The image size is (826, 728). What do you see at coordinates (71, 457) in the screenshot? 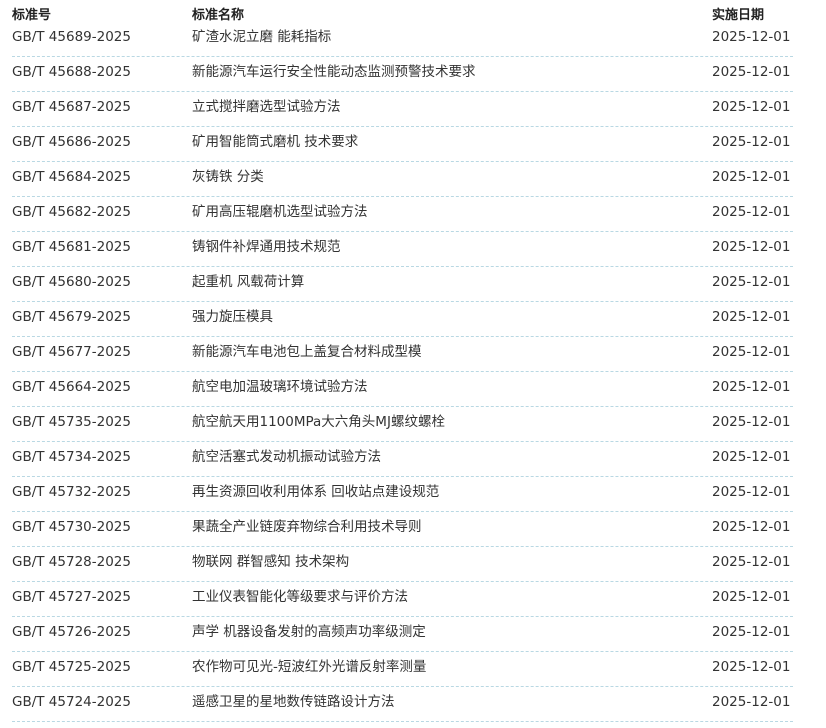
I see `standard-number-link: GB/T 45734-2025` at bounding box center [71, 457].